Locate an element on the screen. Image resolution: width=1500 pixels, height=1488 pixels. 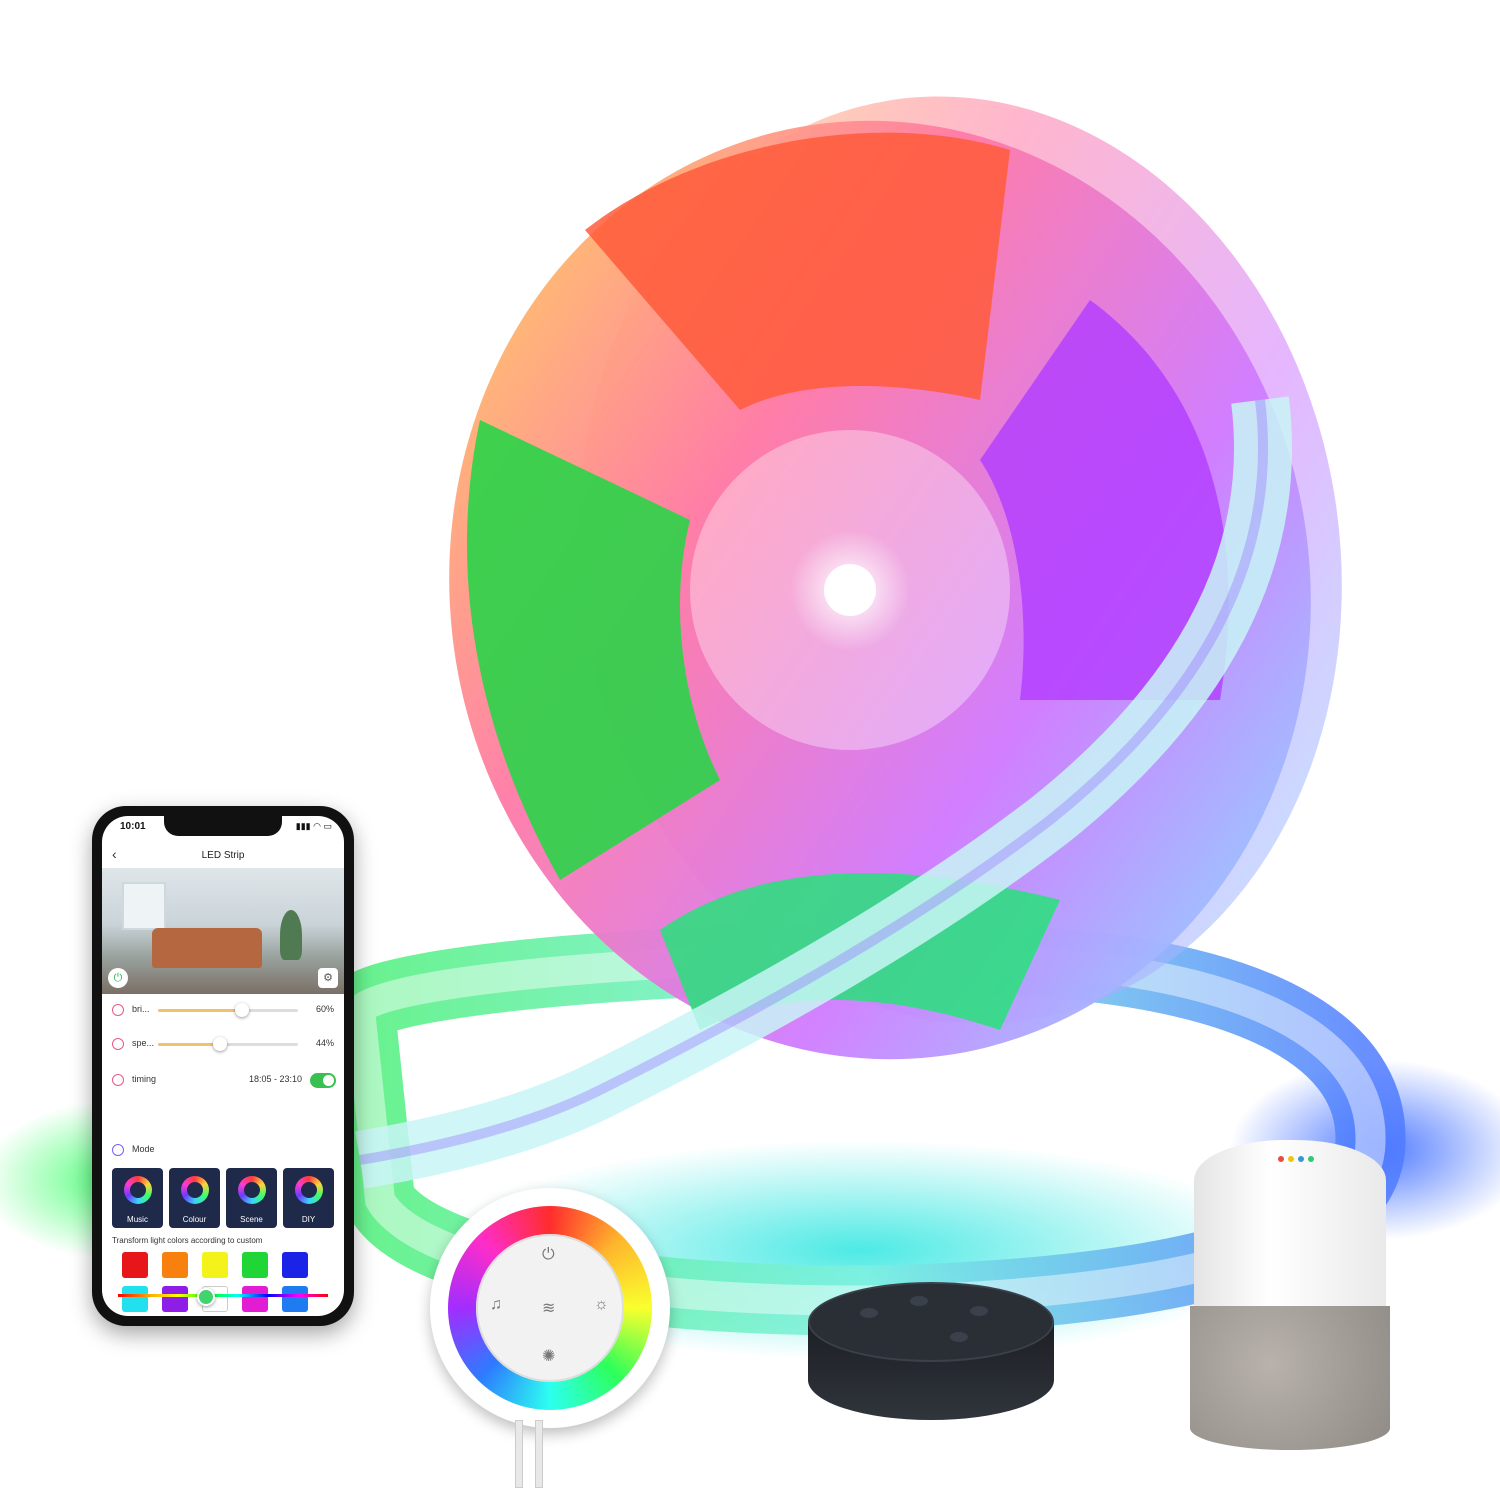
music-note-icon: ♫ is located at coordinates (496, 1305).